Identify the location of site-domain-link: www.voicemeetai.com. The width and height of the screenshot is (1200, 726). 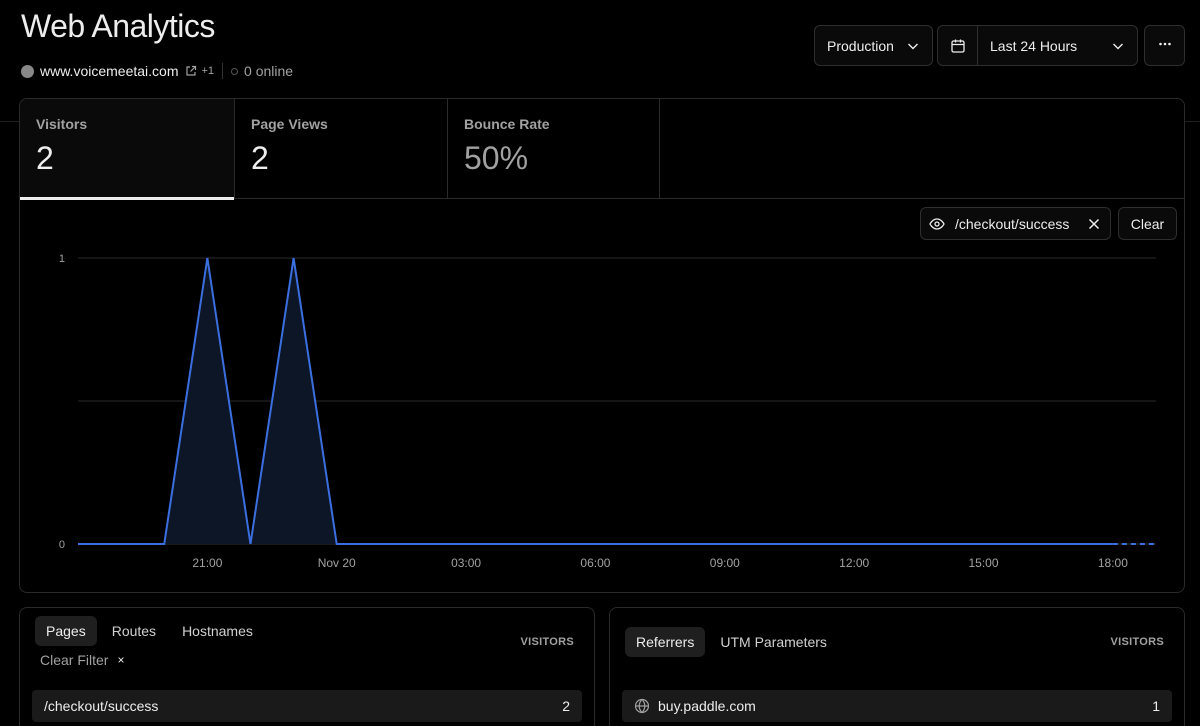
(109, 71).